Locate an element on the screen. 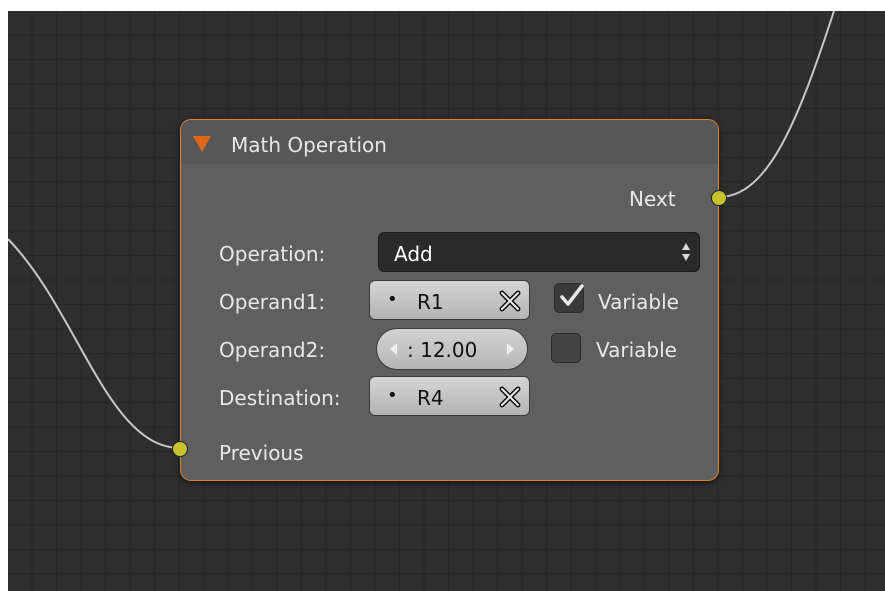 Image resolution: width=885 pixels, height=591 pixels. node-header: Math Operation is located at coordinates (449, 142).